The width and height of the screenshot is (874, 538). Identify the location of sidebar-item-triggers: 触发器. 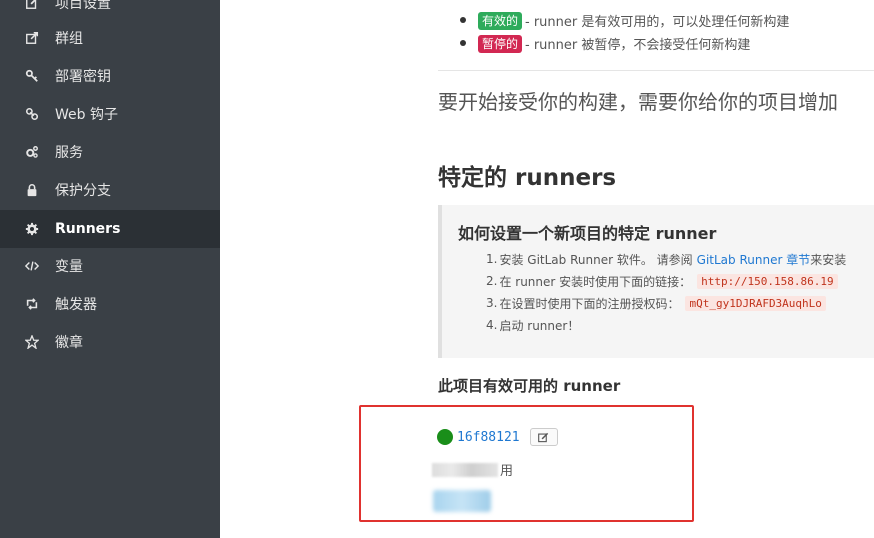
(110, 304).